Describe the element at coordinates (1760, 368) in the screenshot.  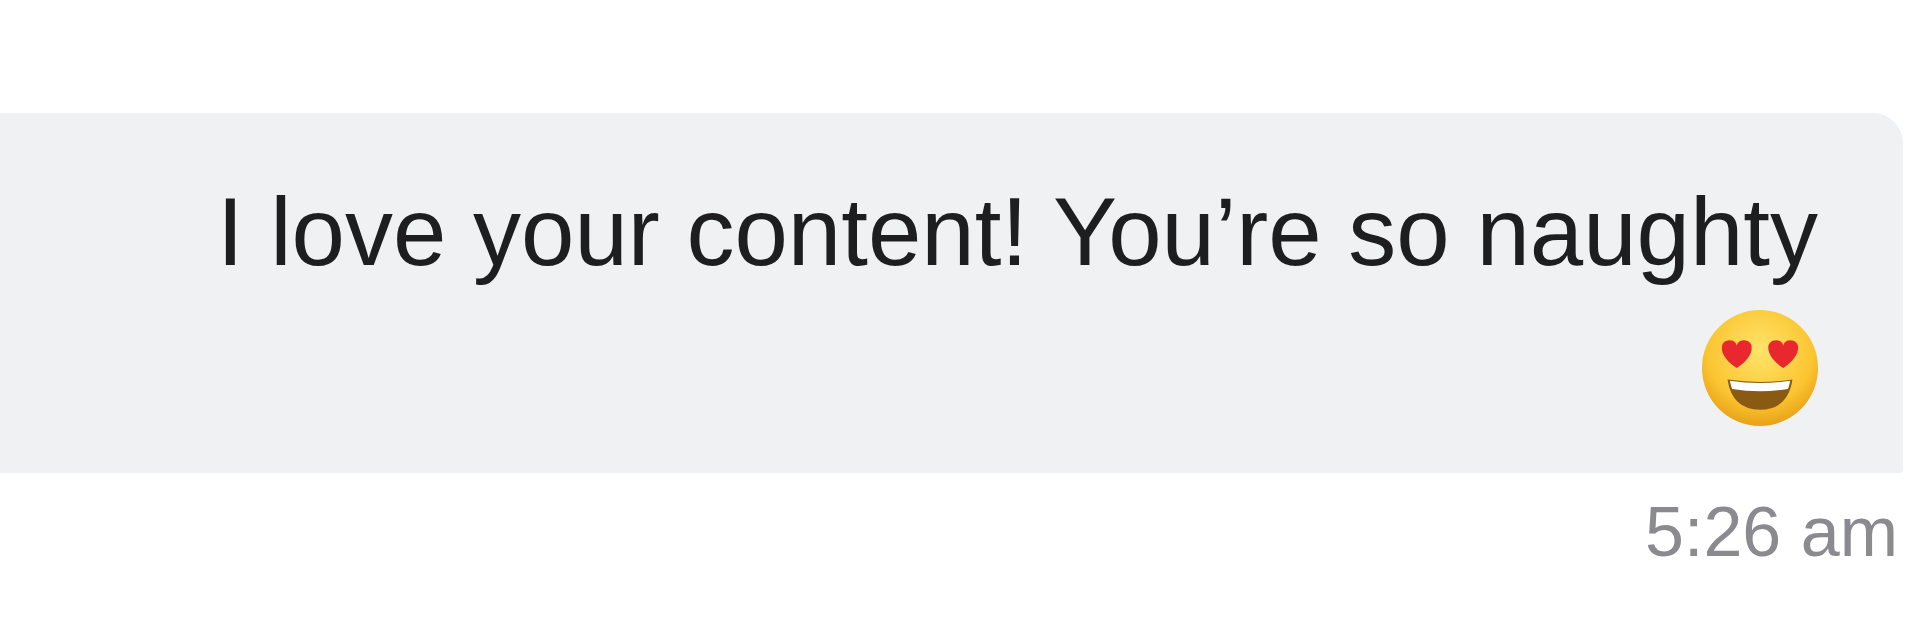
I see `heart-eyes-face-icon` at that location.